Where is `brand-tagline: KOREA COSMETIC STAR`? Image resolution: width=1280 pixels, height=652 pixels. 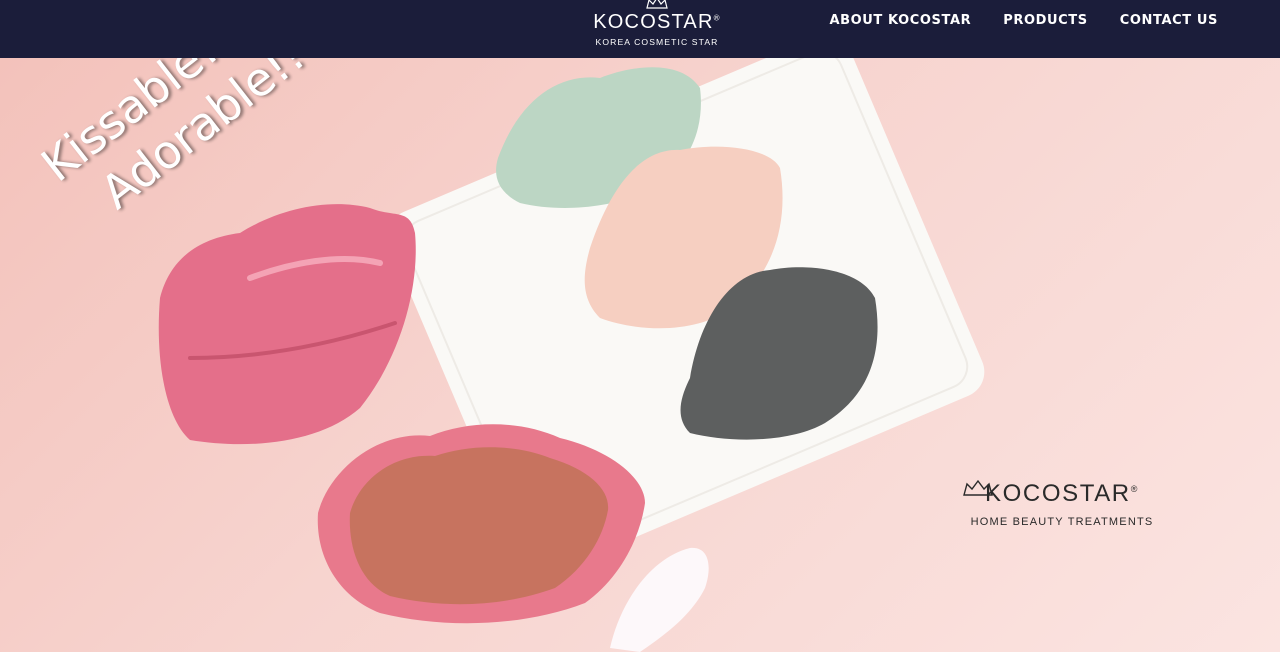 brand-tagline: KOREA COSMETIC STAR is located at coordinates (657, 42).